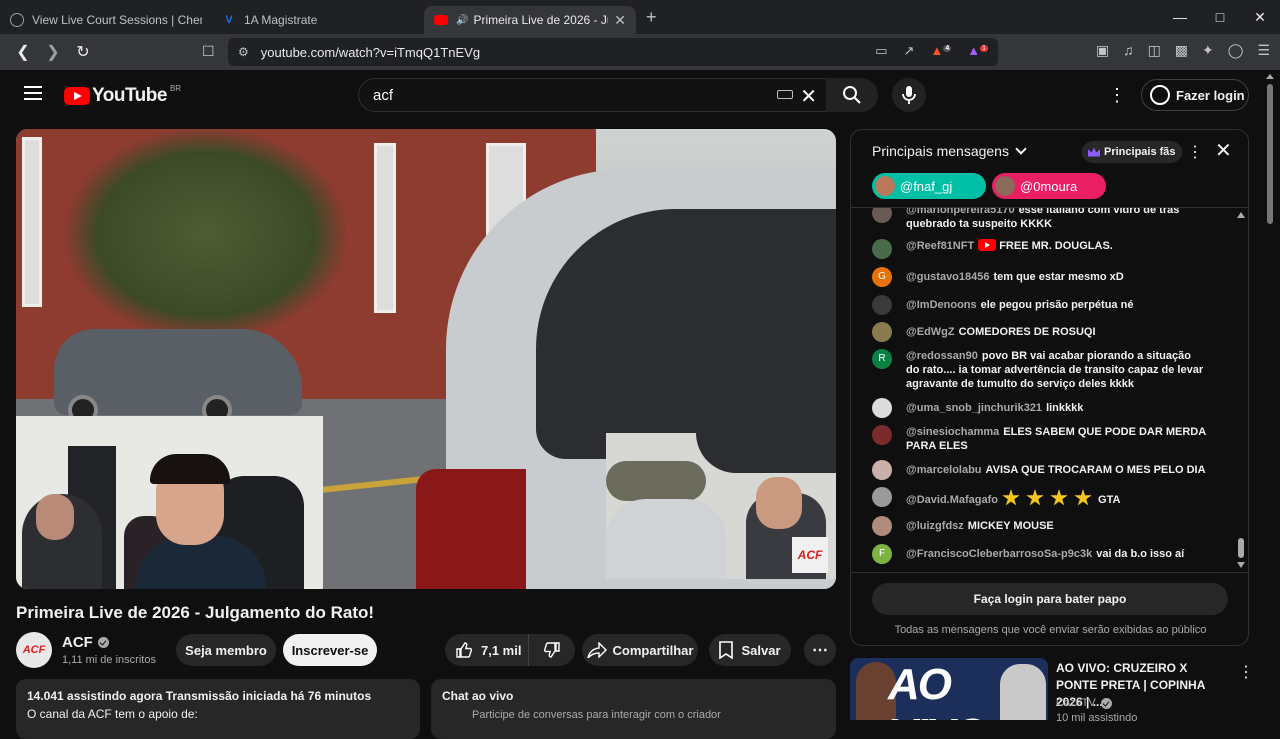  What do you see at coordinates (1241, 390) in the screenshot?
I see `chat-scrollbar` at bounding box center [1241, 390].